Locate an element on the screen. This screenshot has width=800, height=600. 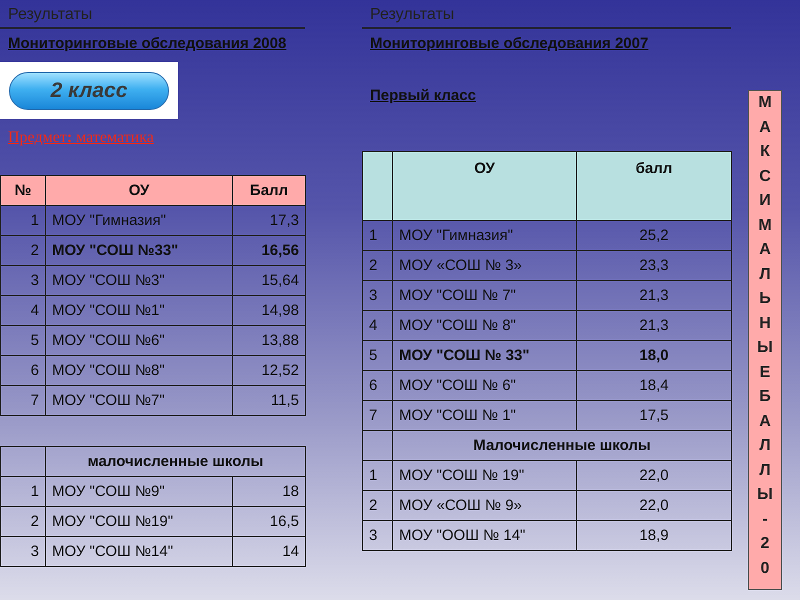
table-cell: МОУ "СОШ № 7" is located at coordinates (484, 295).